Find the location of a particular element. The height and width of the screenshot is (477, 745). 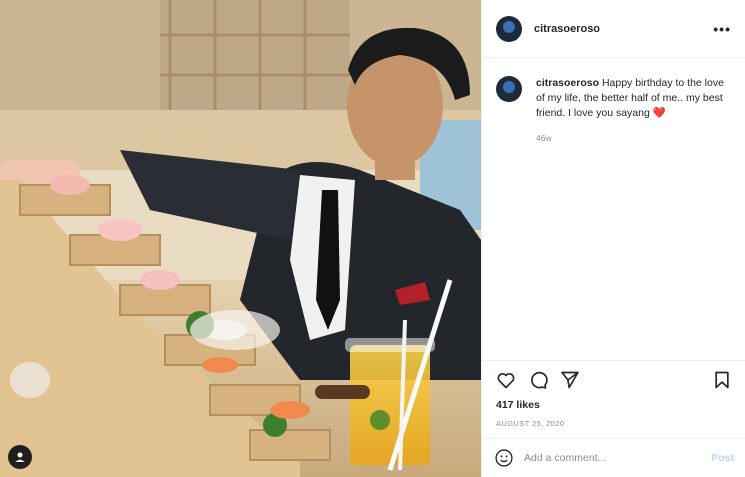

heart-icon is located at coordinates (506, 381).